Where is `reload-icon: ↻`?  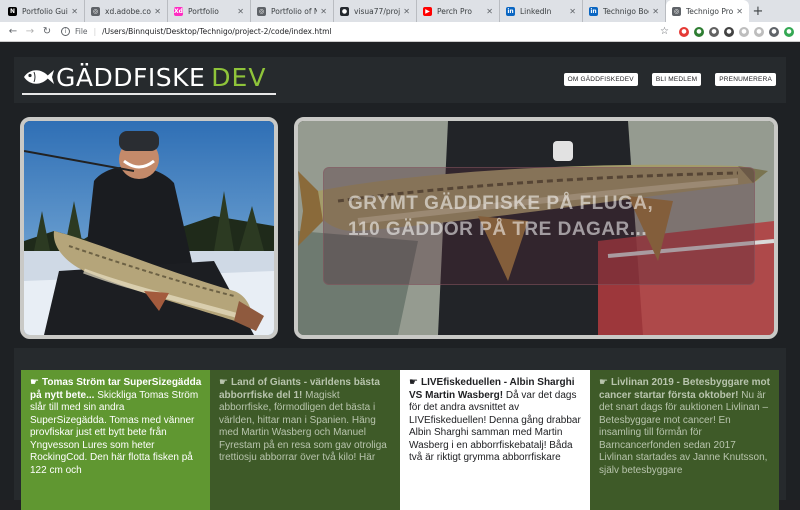
reload-icon: ↻ is located at coordinates (47, 31).